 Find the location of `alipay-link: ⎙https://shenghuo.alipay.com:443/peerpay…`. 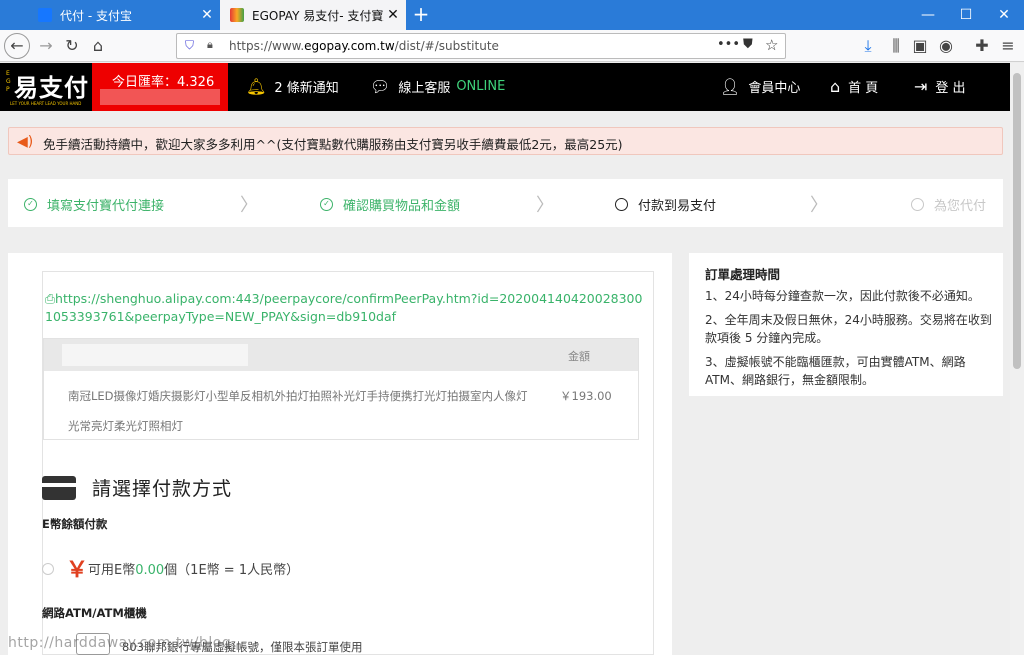

alipay-link: ⎙https://shenghuo.alipay.com:443/peerpay… is located at coordinates (345, 308).